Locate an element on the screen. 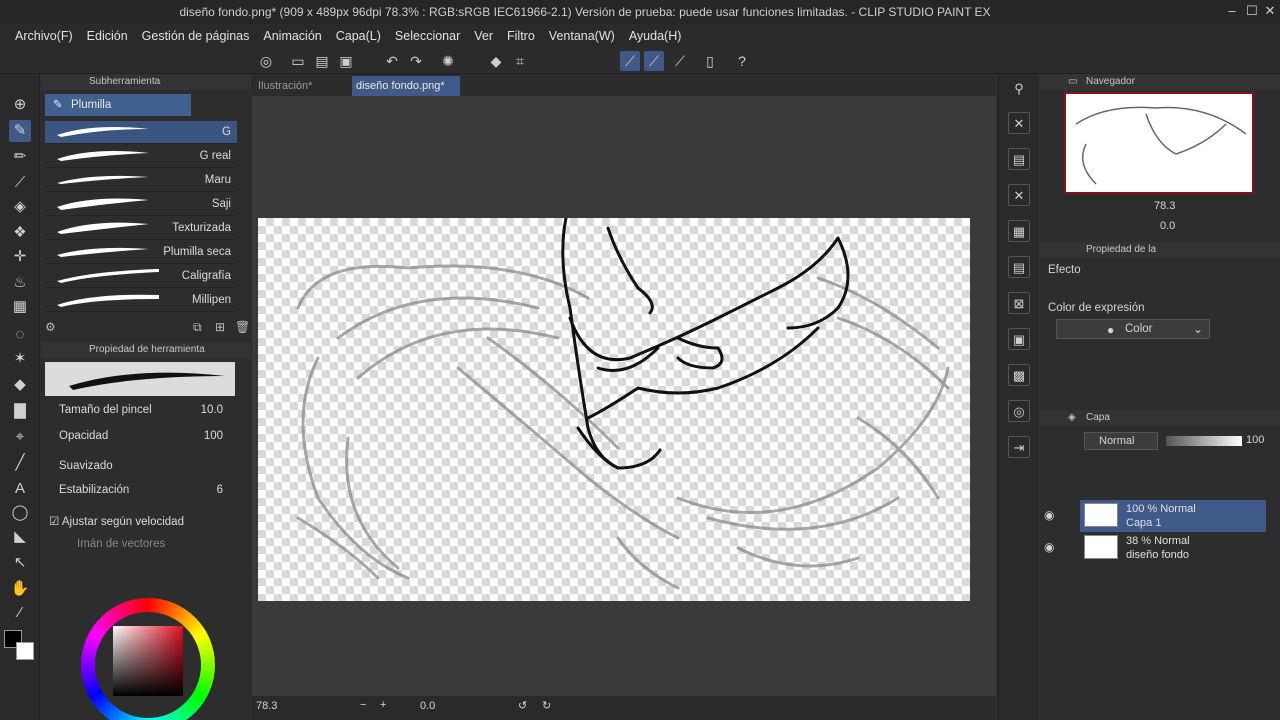 Image resolution: width=1280 pixels, height=720 pixels. panel-icon-9: ◎ is located at coordinates (1019, 411).